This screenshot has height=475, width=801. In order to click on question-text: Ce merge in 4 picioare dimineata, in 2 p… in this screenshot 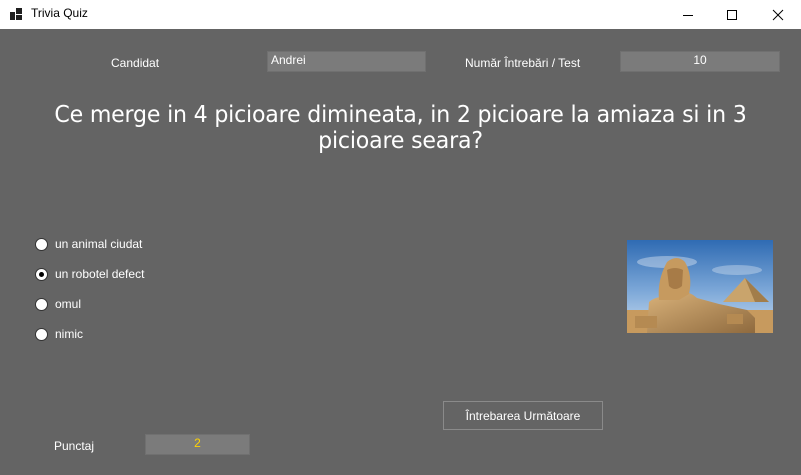, I will do `click(400, 128)`.